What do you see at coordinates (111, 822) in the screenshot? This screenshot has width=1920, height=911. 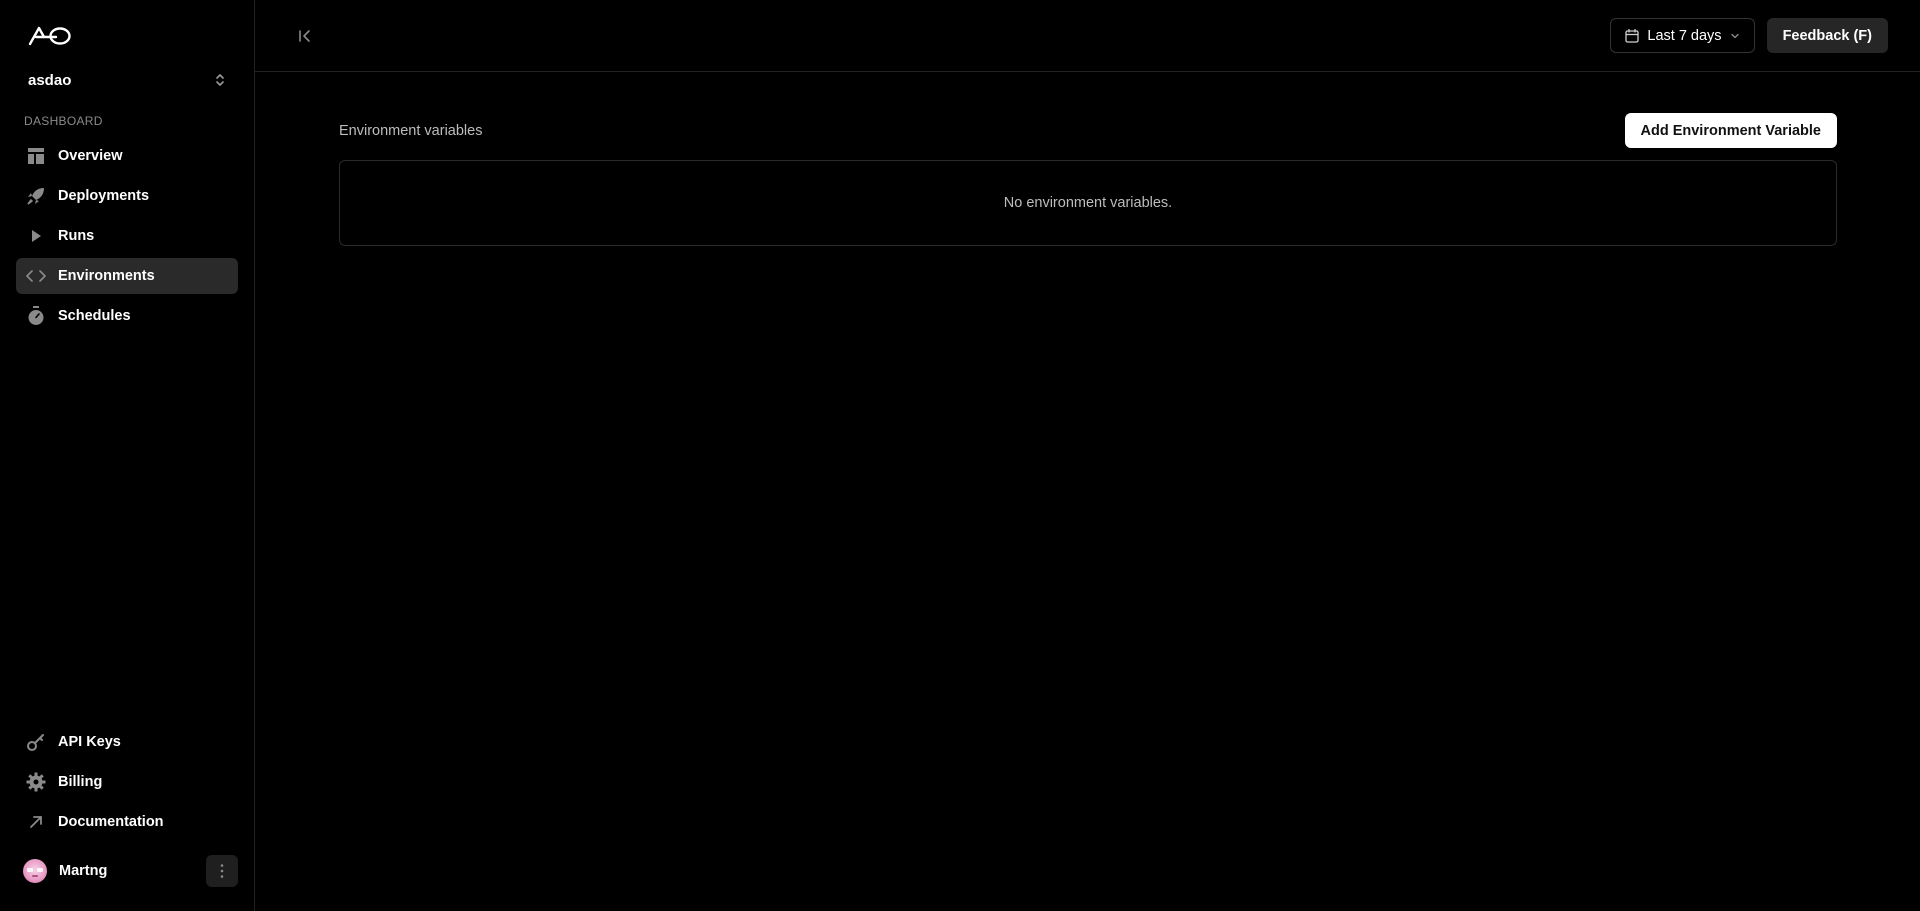 I see `sidebar-item-label: Documentation` at bounding box center [111, 822].